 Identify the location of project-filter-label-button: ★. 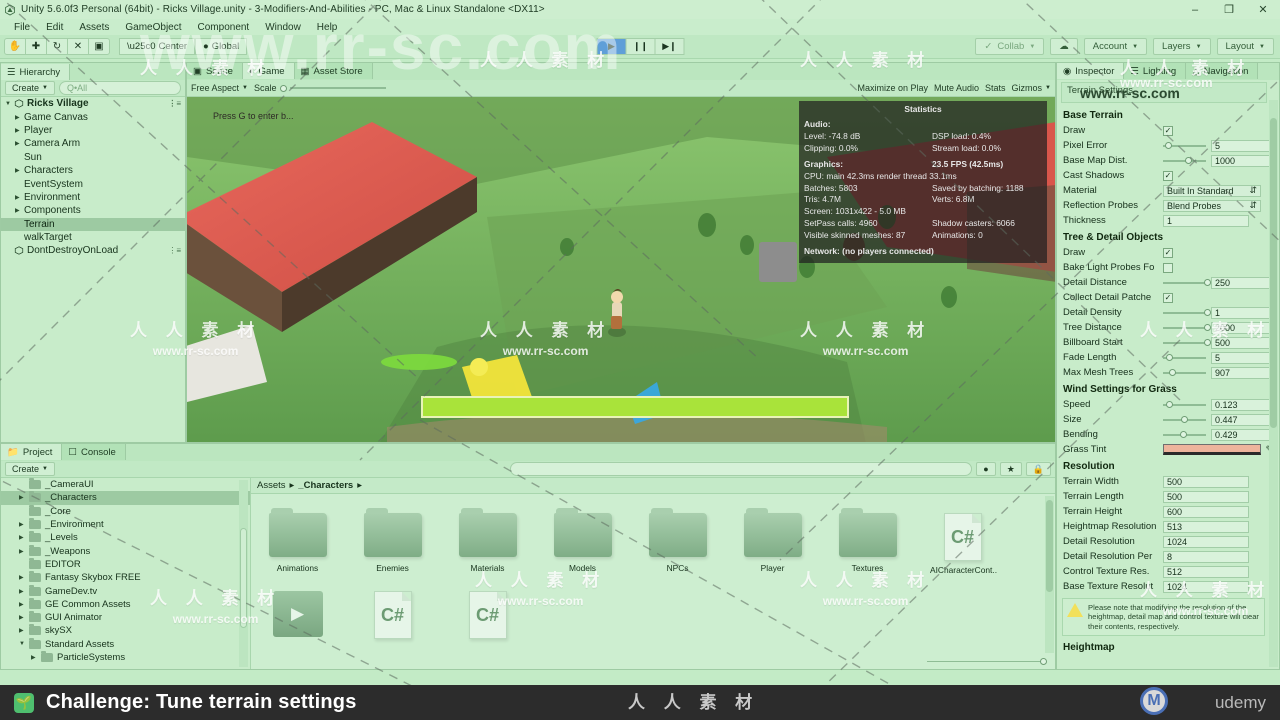
(1010, 469).